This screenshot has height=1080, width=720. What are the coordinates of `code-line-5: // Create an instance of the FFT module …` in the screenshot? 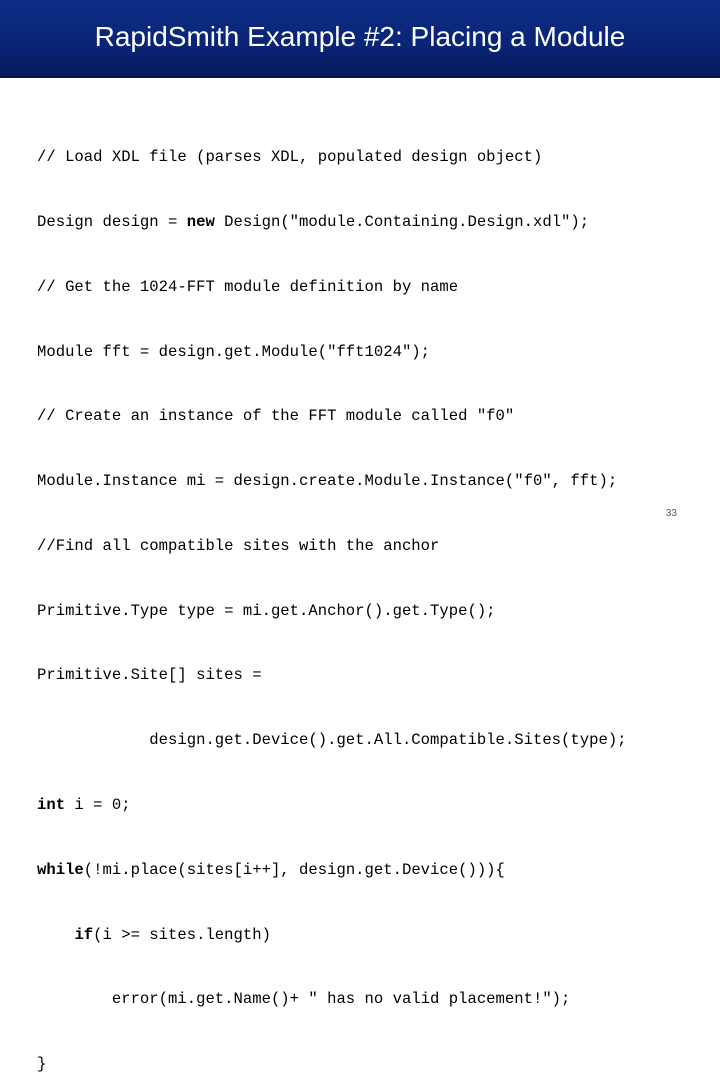 It's located at (332, 417).